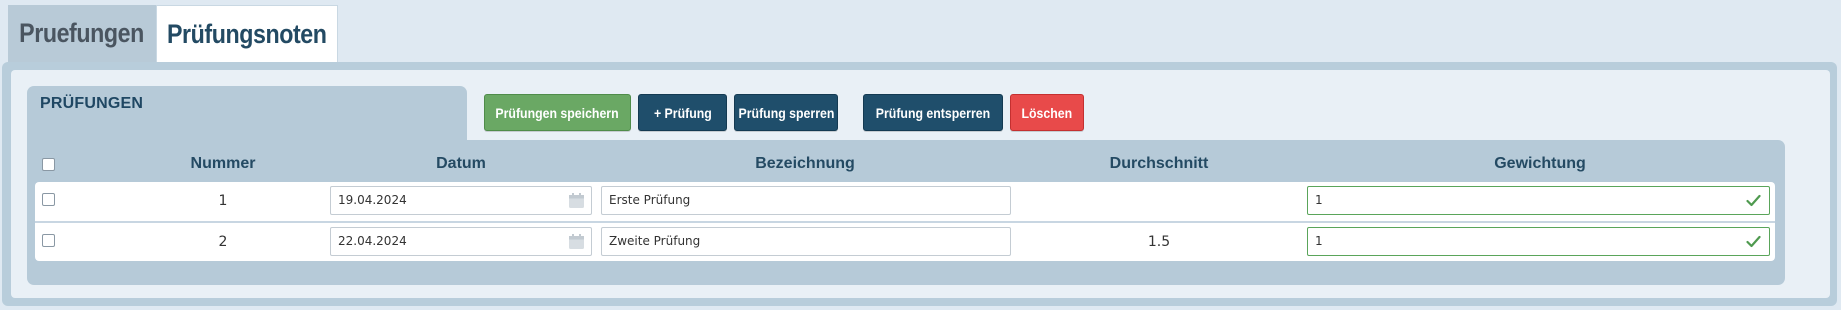  I want to click on tab-pruefungsnoten: Prüfungsnoten, so click(247, 33).